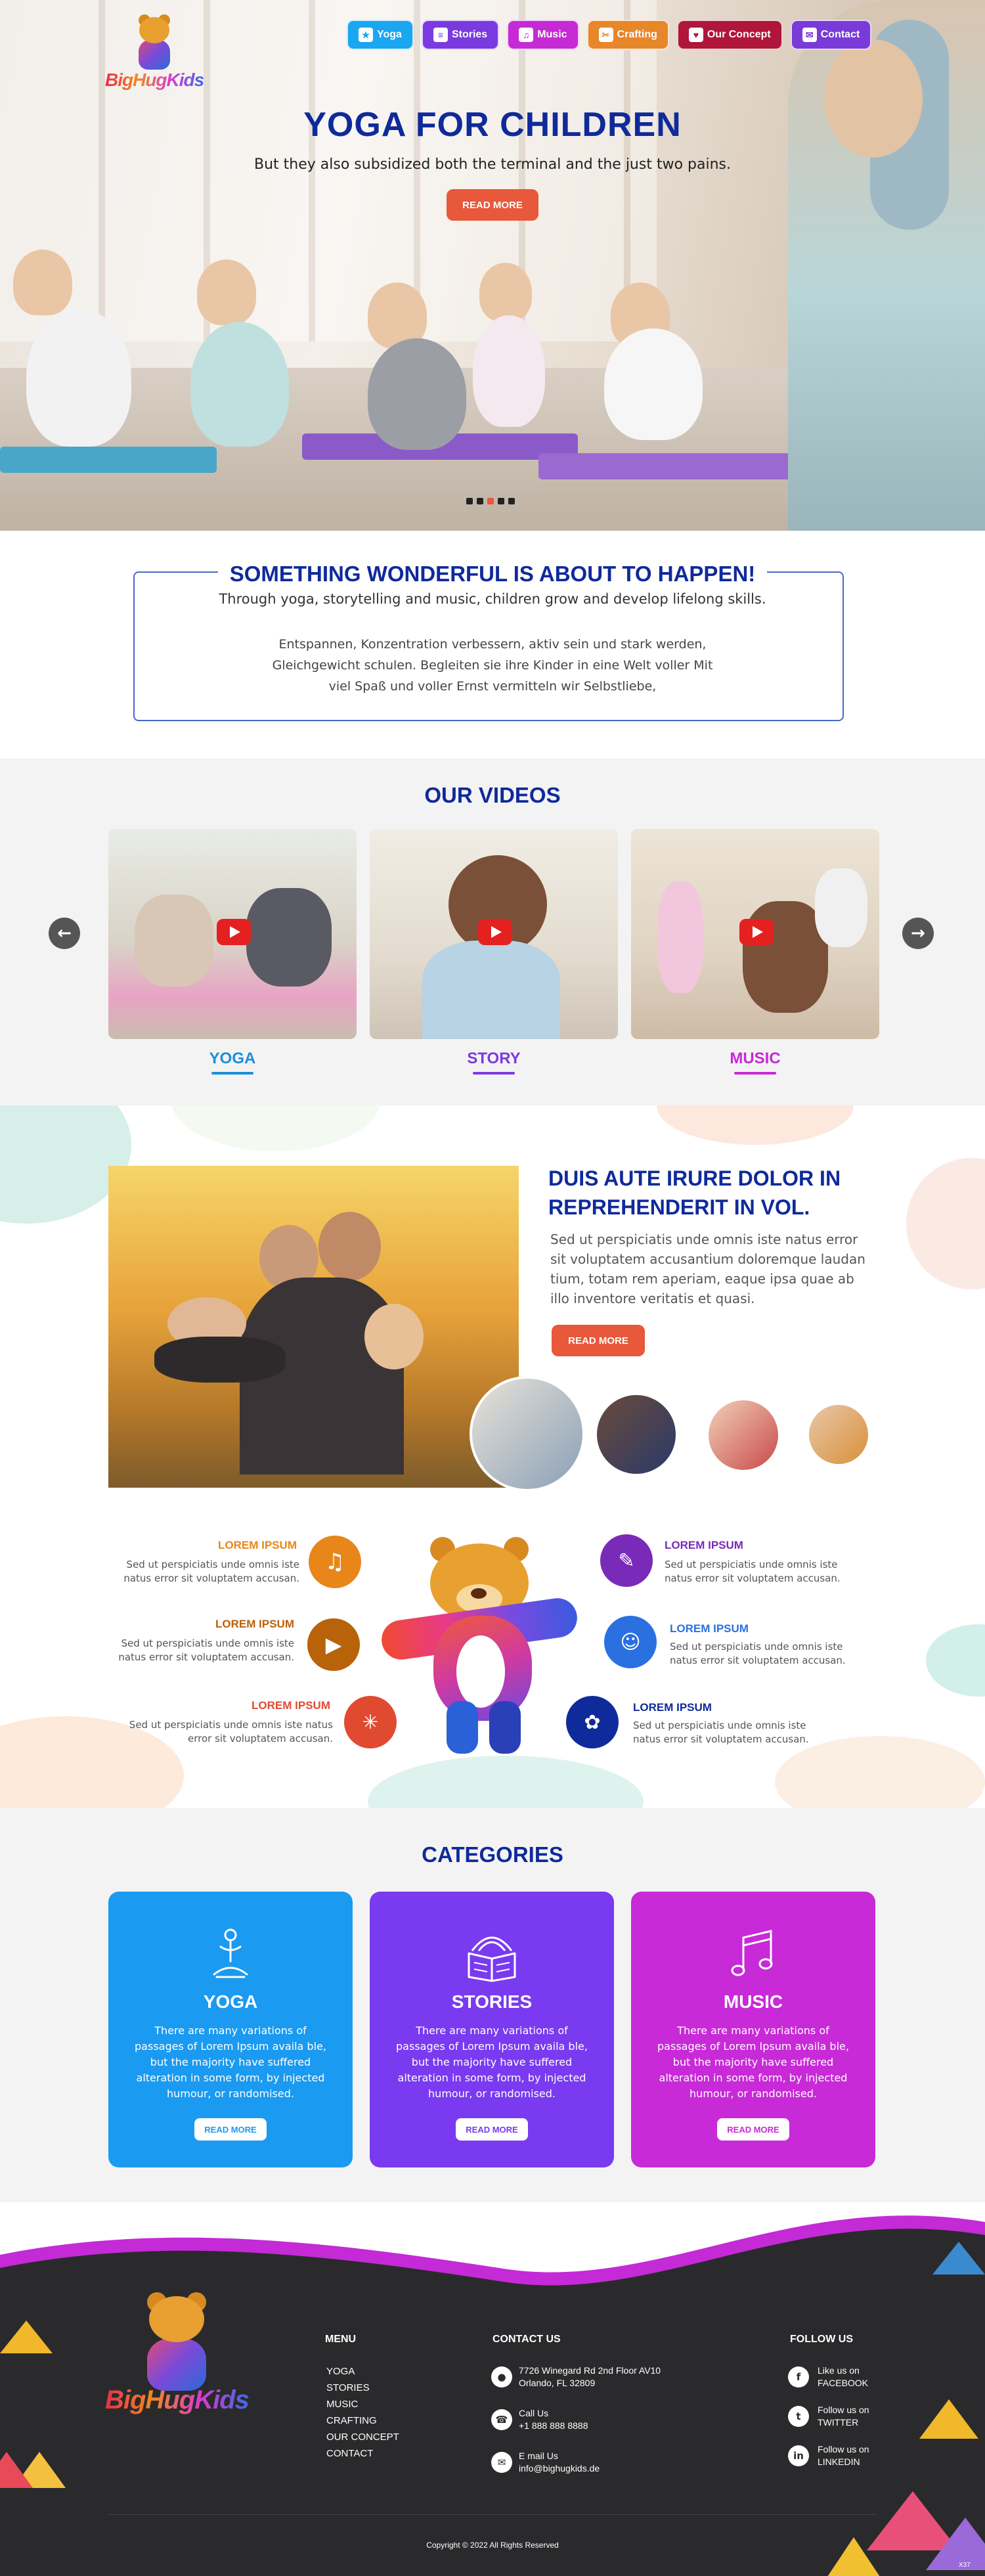 The image size is (985, 2576). I want to click on footer-email: E mail Us info@bighugkids.de, so click(559, 2462).